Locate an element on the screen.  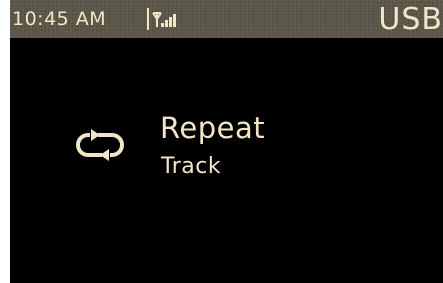
mode-value: Track is located at coordinates (191, 166).